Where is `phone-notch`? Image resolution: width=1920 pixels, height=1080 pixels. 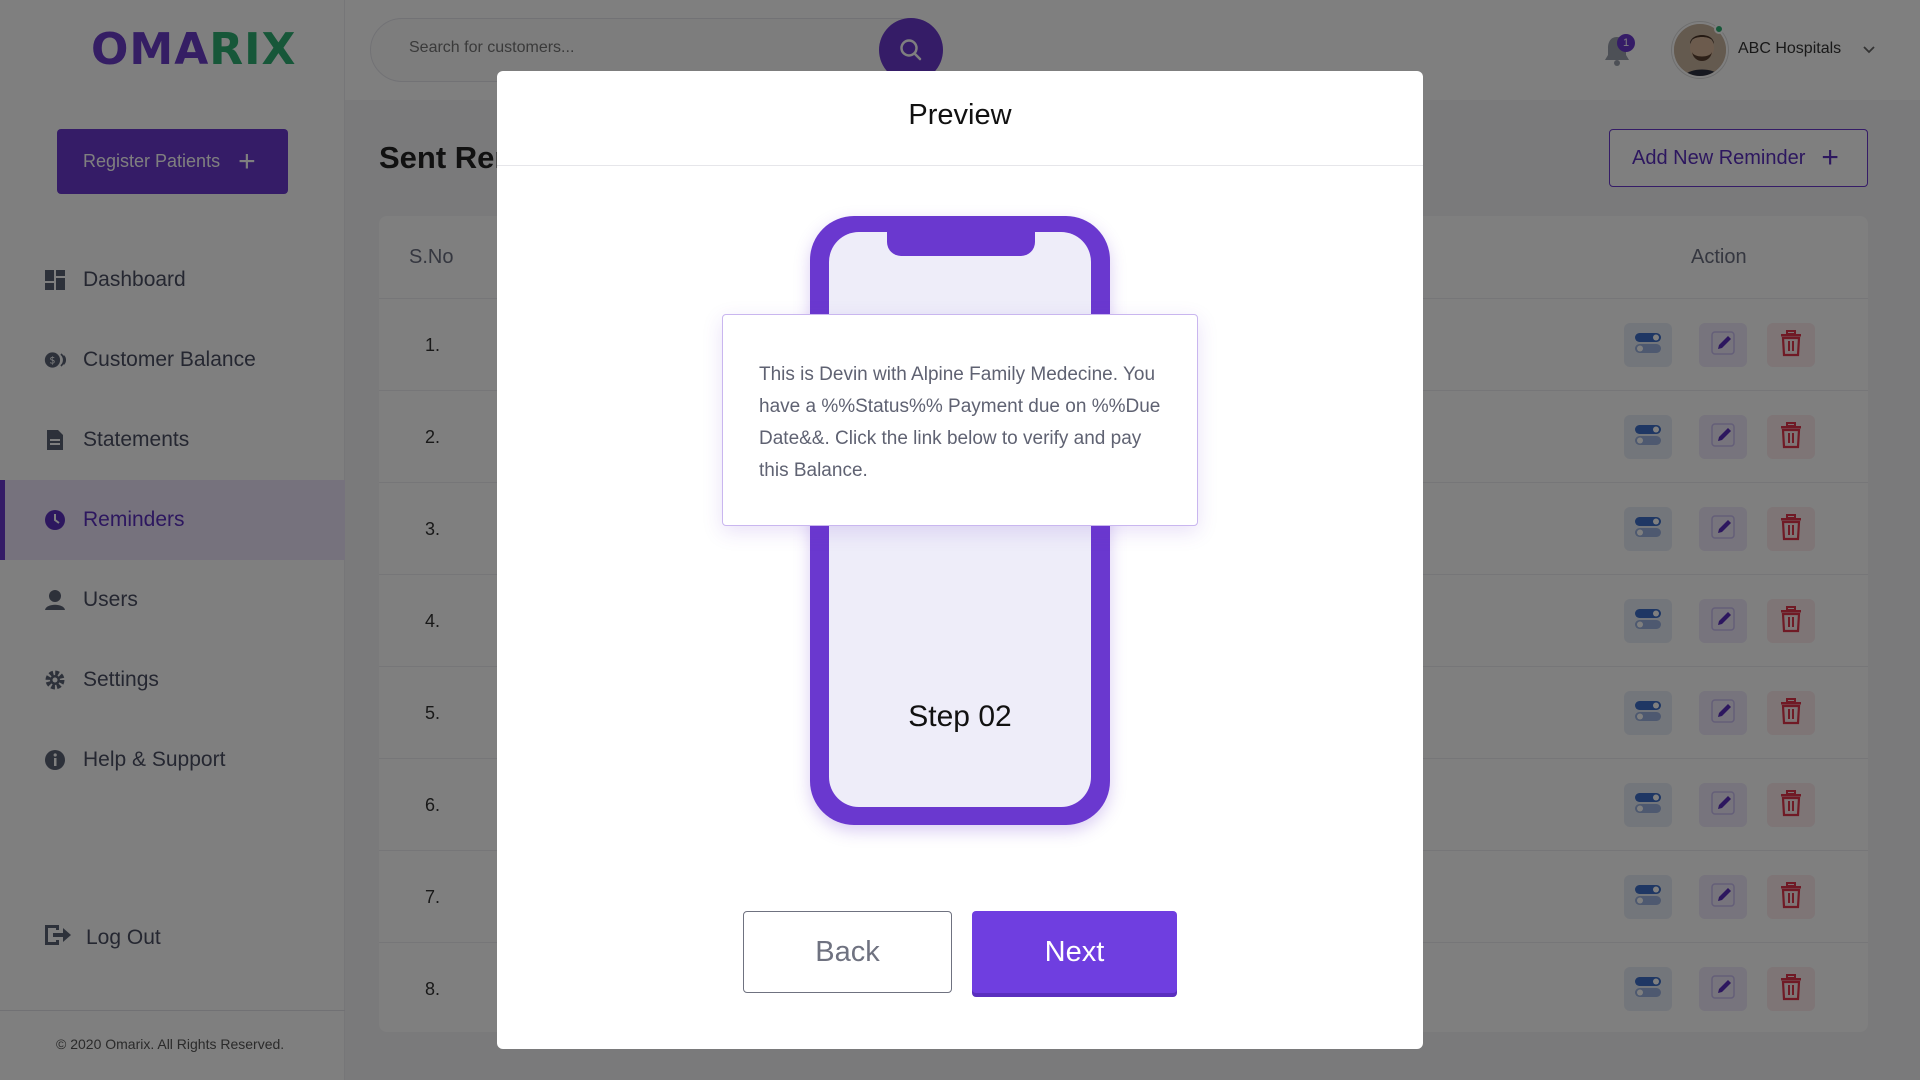
phone-notch is located at coordinates (961, 244).